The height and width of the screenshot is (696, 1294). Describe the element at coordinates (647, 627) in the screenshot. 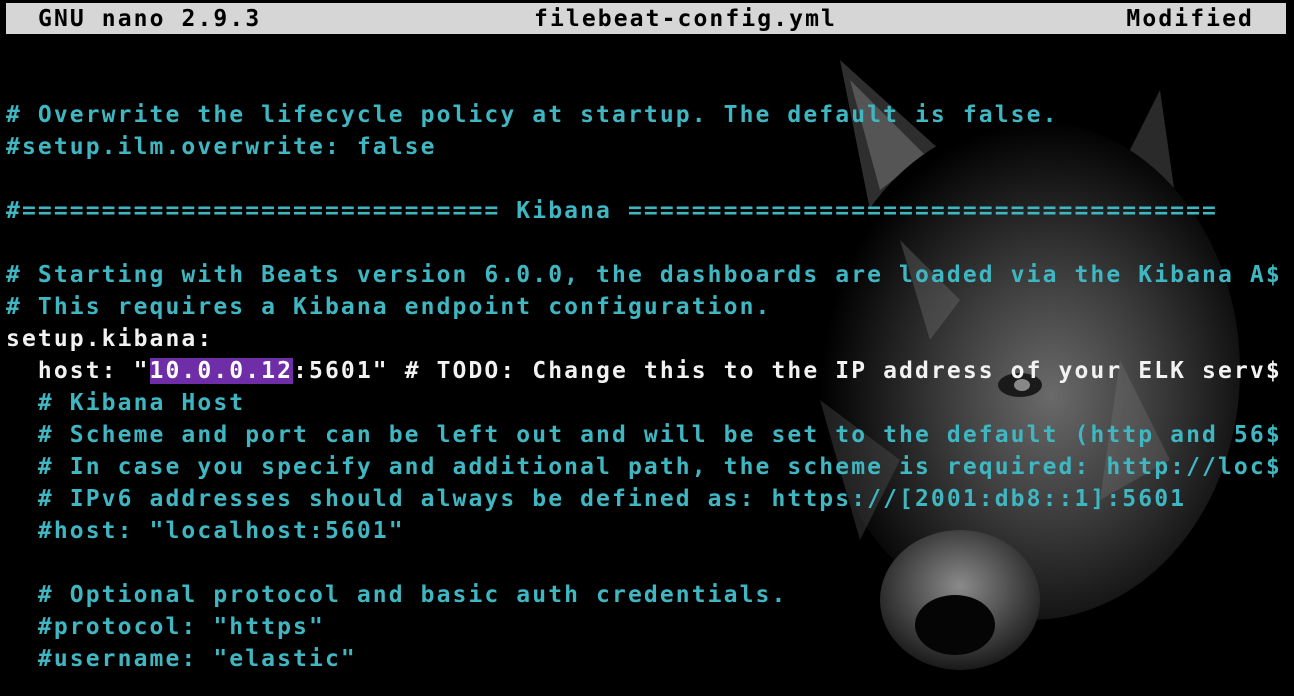

I see `config-line: #protocol: "https"` at that location.